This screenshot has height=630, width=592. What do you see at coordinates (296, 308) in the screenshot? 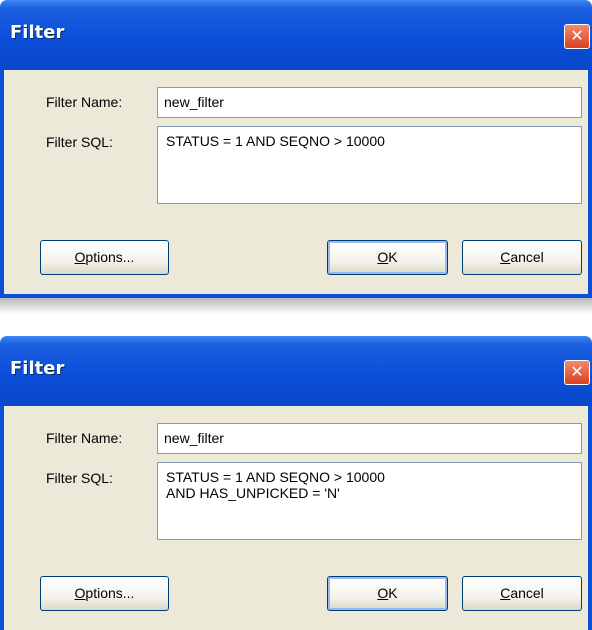
I see `dialog-shadow` at bounding box center [296, 308].